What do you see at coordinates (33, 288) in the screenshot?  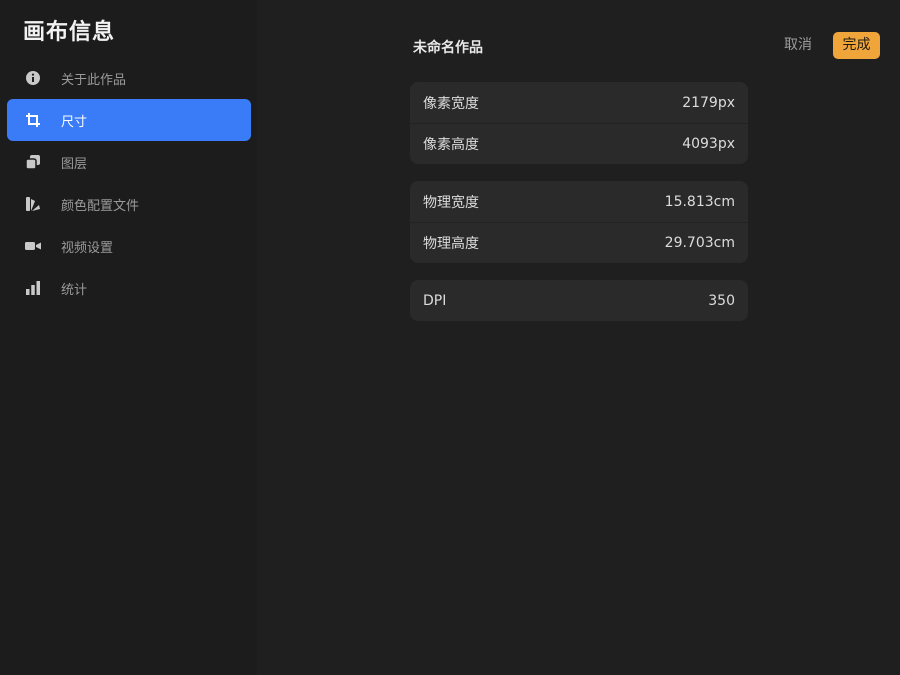 I see `bar-chart-icon` at bounding box center [33, 288].